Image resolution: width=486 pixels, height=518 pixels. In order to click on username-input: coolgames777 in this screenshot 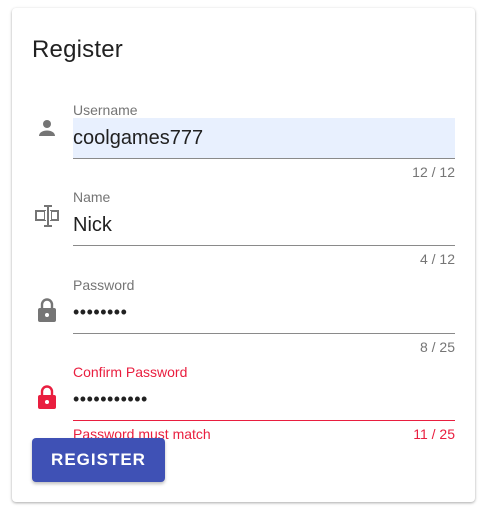, I will do `click(264, 138)`.